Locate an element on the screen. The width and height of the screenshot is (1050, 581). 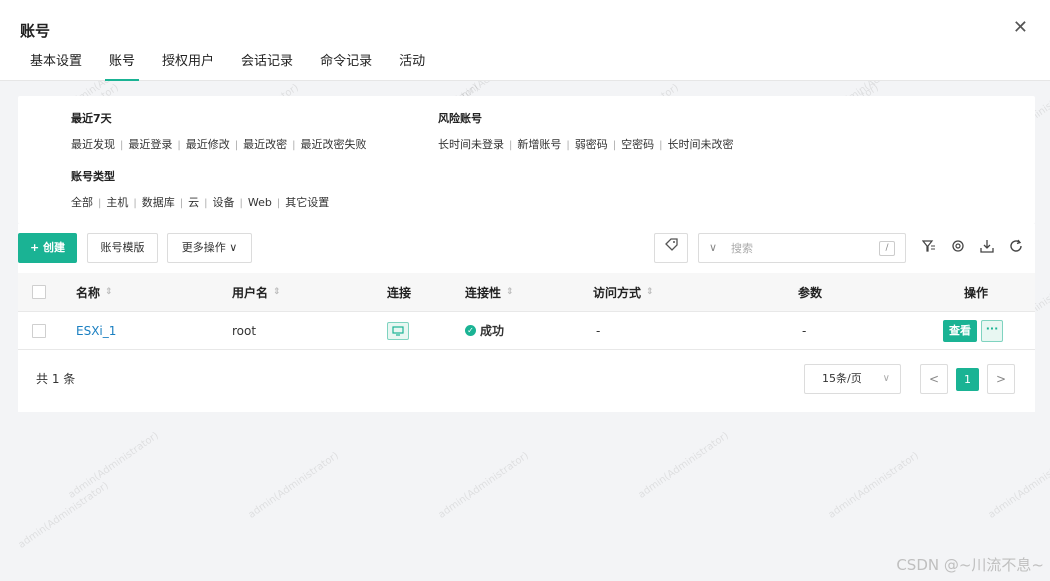
filter-type-database: 数据库 is located at coordinates (158, 202).